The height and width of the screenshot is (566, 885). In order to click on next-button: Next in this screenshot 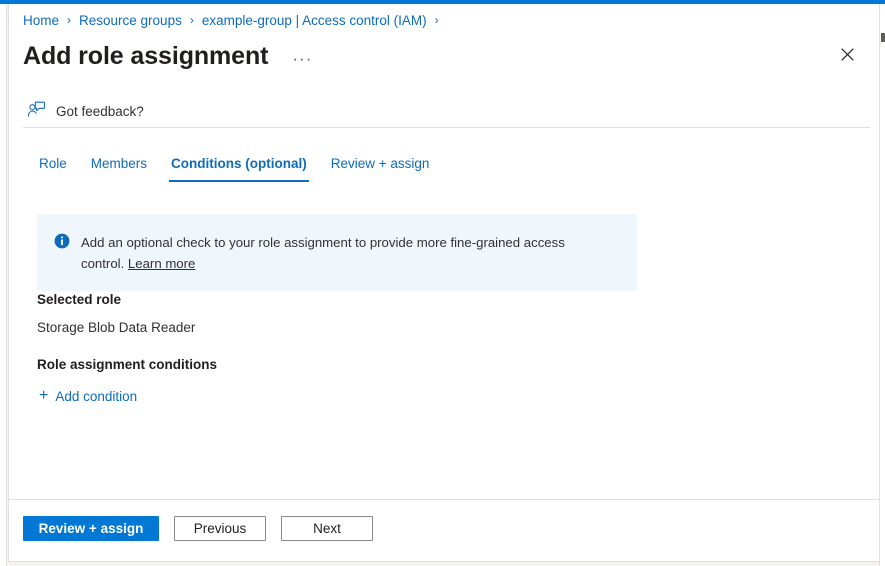, I will do `click(327, 528)`.